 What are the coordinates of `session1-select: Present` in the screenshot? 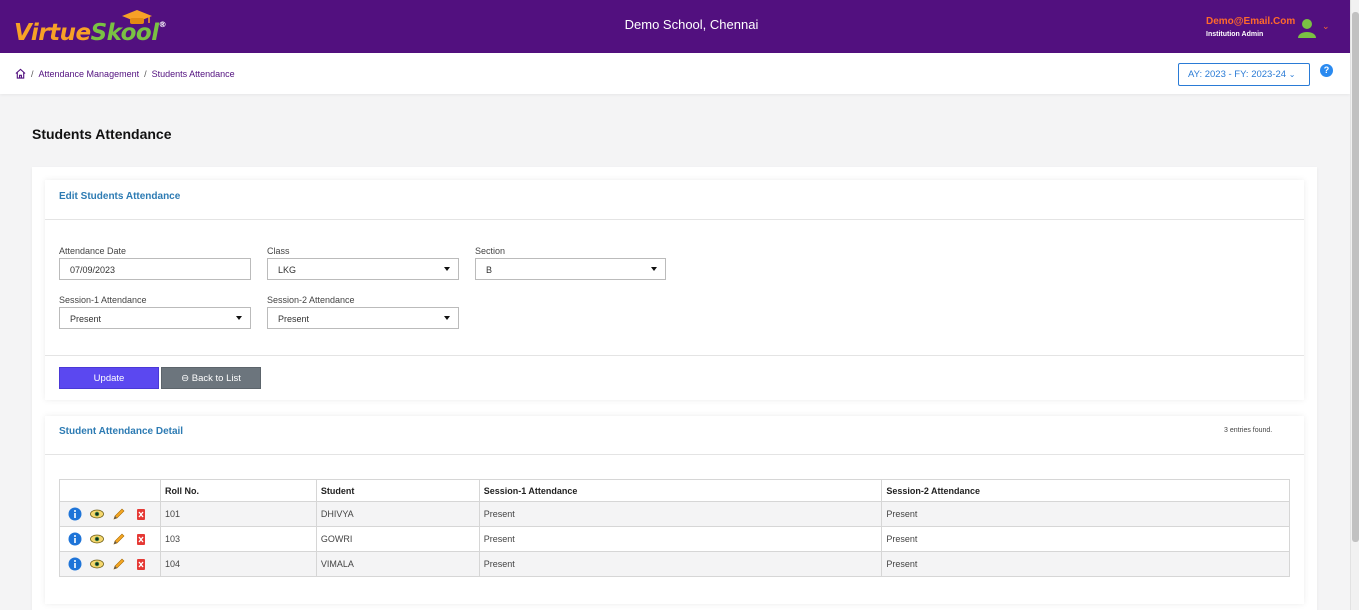 It's located at (155, 318).